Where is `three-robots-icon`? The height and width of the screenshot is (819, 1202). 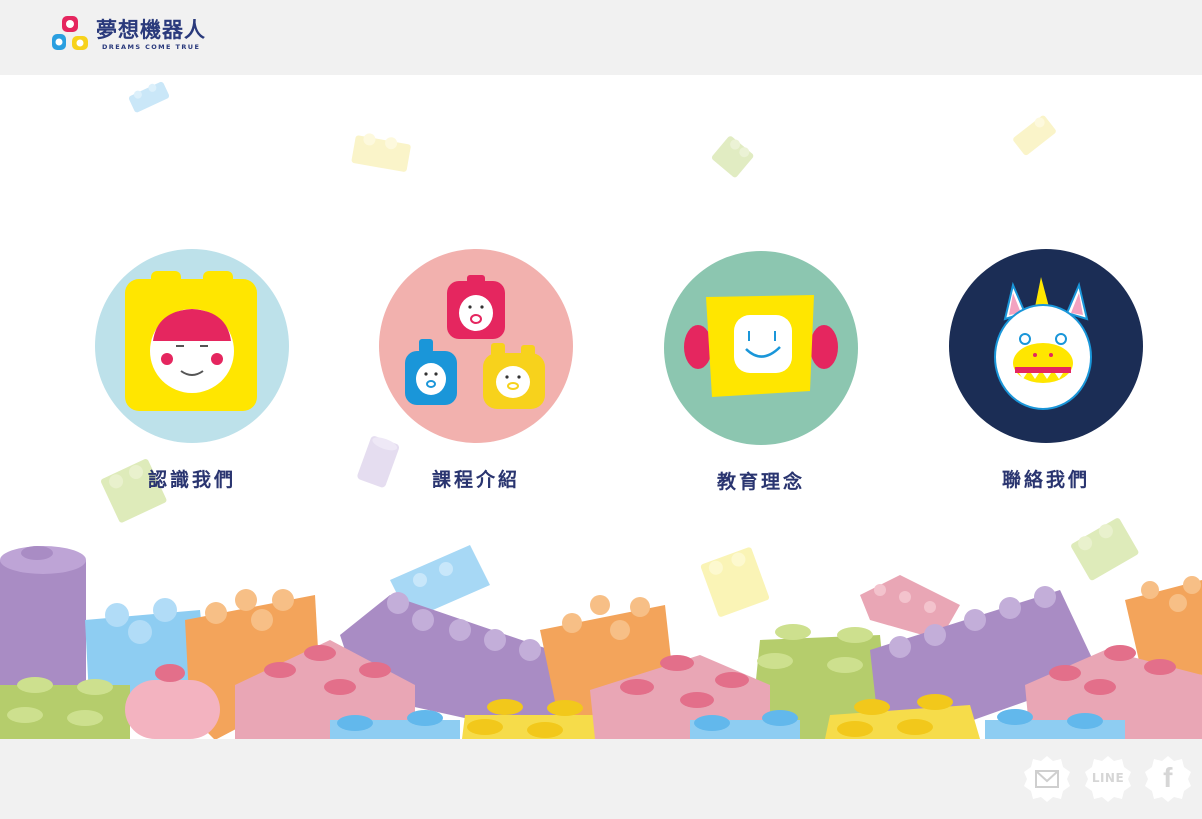
three-robots-icon is located at coordinates (476, 346).